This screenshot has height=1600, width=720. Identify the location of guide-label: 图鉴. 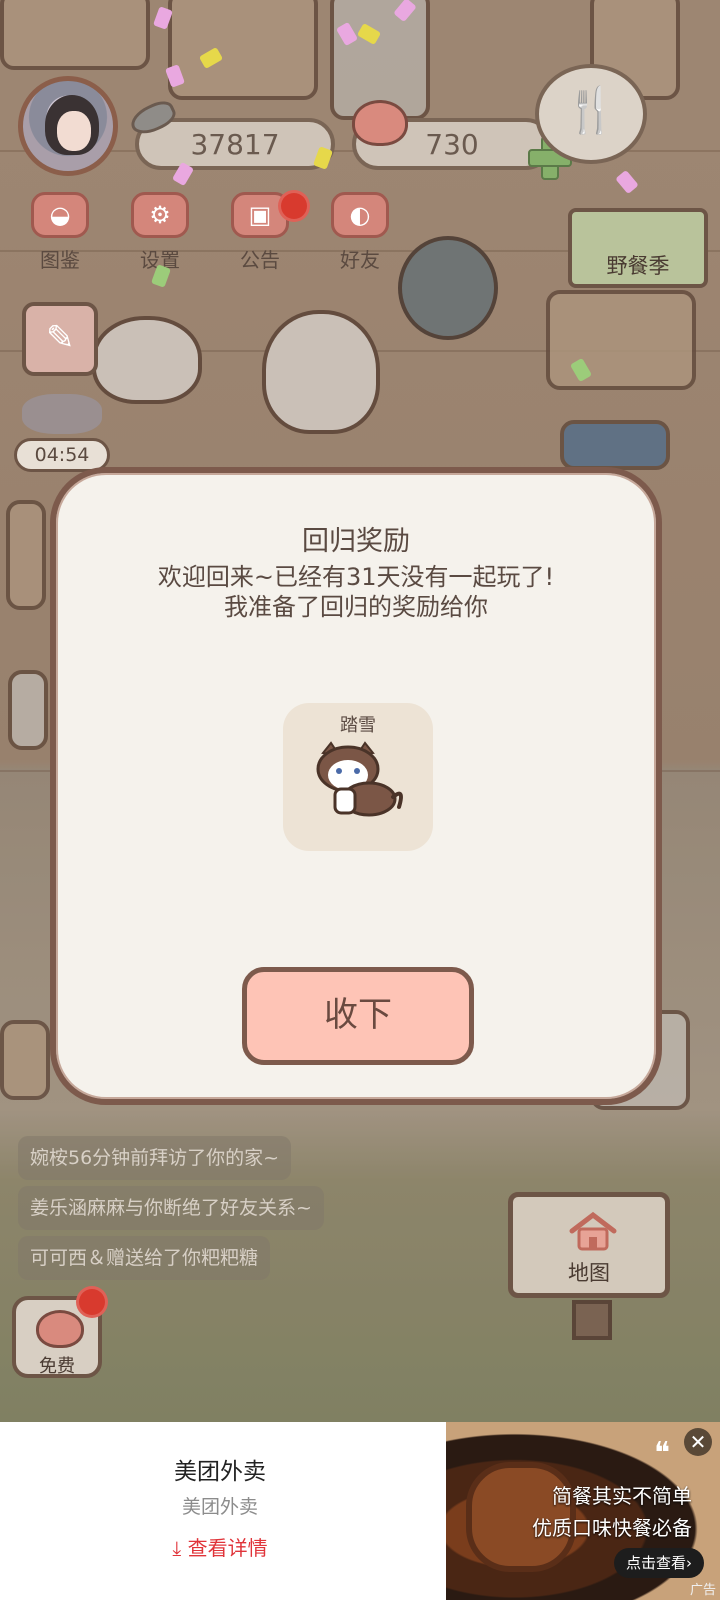
(60, 260).